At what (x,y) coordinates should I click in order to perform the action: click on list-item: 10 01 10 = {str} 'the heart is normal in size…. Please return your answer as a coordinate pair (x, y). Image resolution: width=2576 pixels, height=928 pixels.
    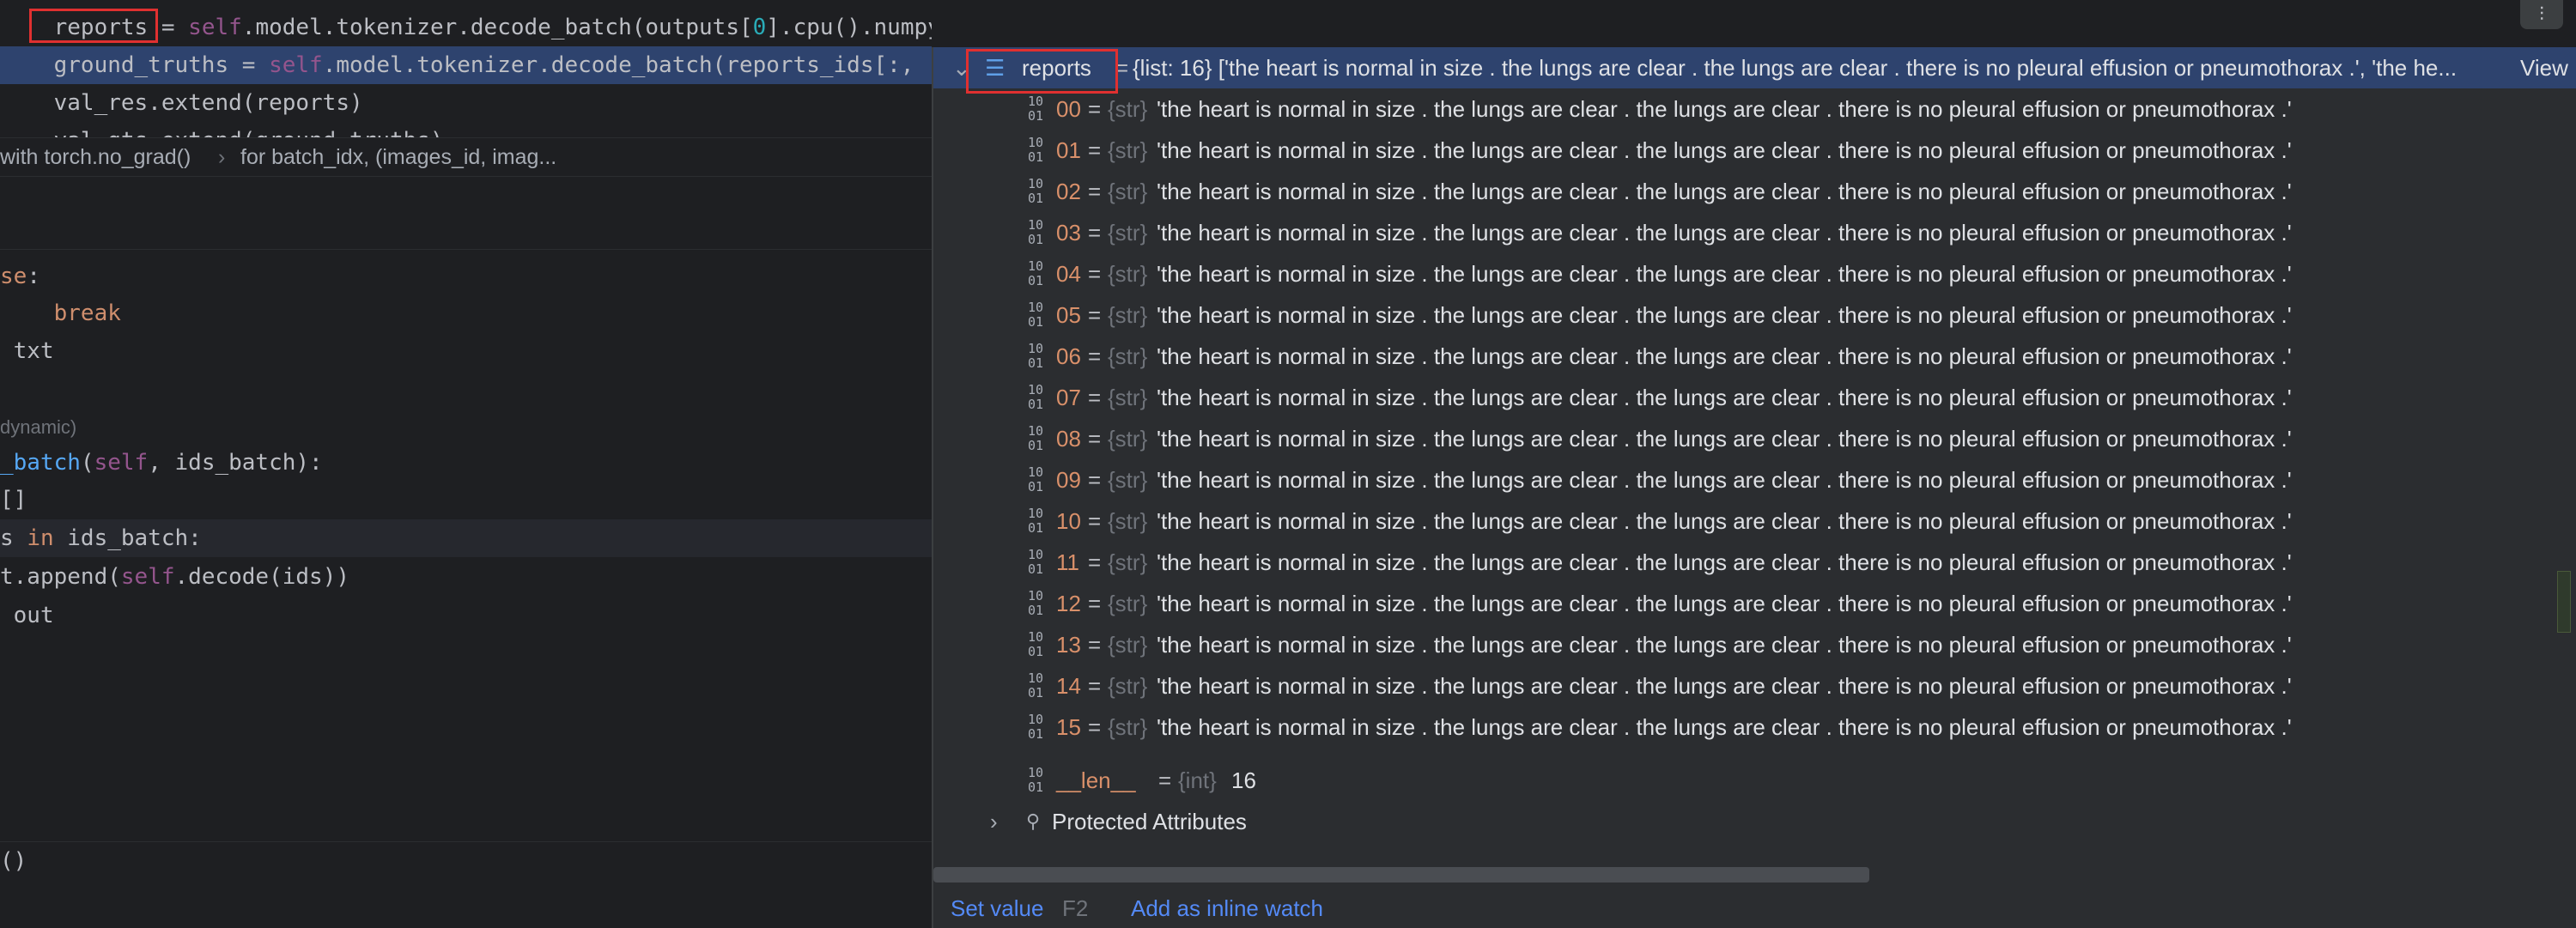
    Looking at the image, I should click on (1755, 521).